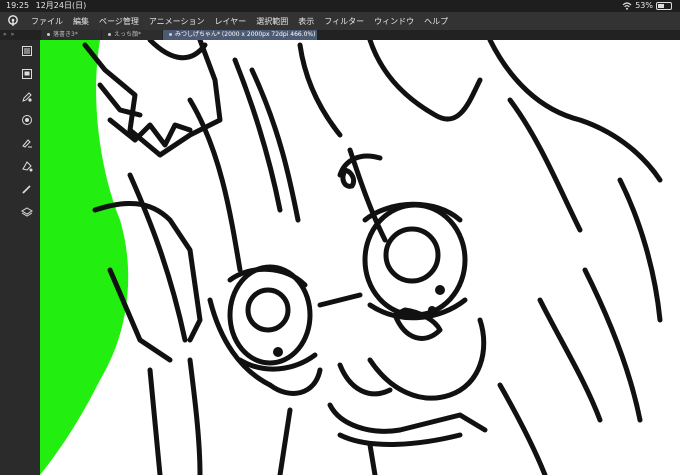 The image size is (680, 475). I want to click on tab-label: えっち顔*, so click(128, 34).